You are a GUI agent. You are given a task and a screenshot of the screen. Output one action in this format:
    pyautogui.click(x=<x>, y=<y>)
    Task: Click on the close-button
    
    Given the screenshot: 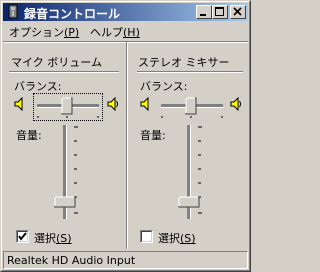 What is the action you would take?
    pyautogui.click(x=238, y=12)
    